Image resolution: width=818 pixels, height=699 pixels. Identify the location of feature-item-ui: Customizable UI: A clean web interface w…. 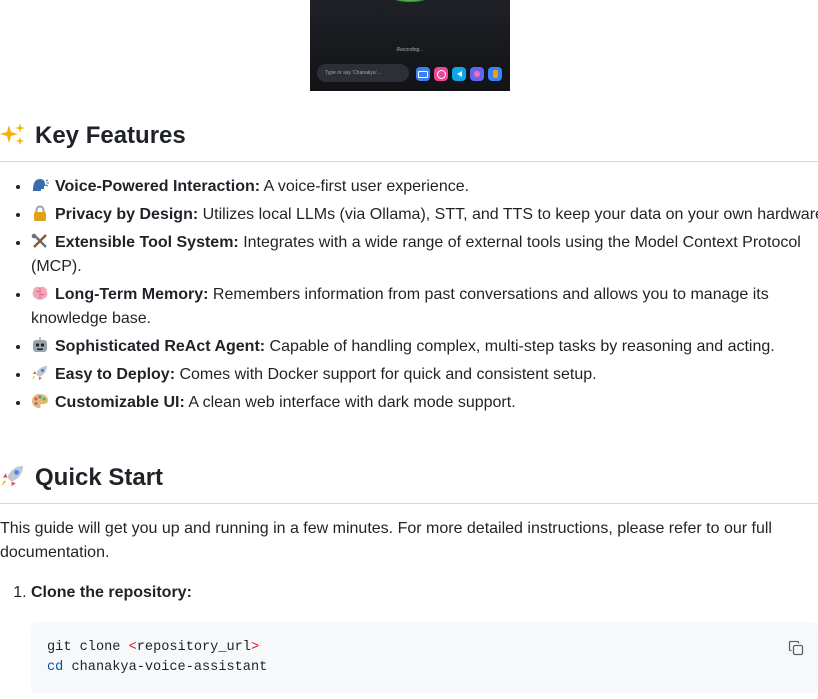
(424, 403).